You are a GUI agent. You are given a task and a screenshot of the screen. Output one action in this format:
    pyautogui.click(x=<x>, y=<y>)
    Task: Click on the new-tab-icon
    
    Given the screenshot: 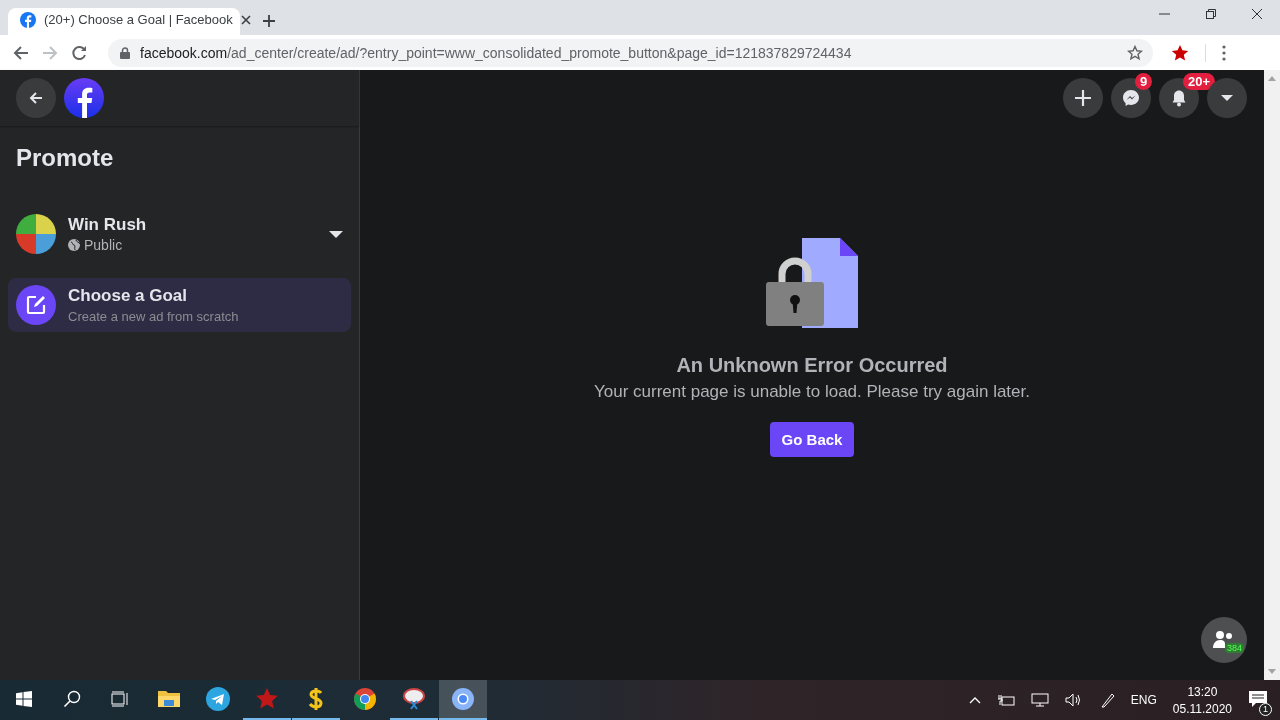 What is the action you would take?
    pyautogui.click(x=269, y=21)
    